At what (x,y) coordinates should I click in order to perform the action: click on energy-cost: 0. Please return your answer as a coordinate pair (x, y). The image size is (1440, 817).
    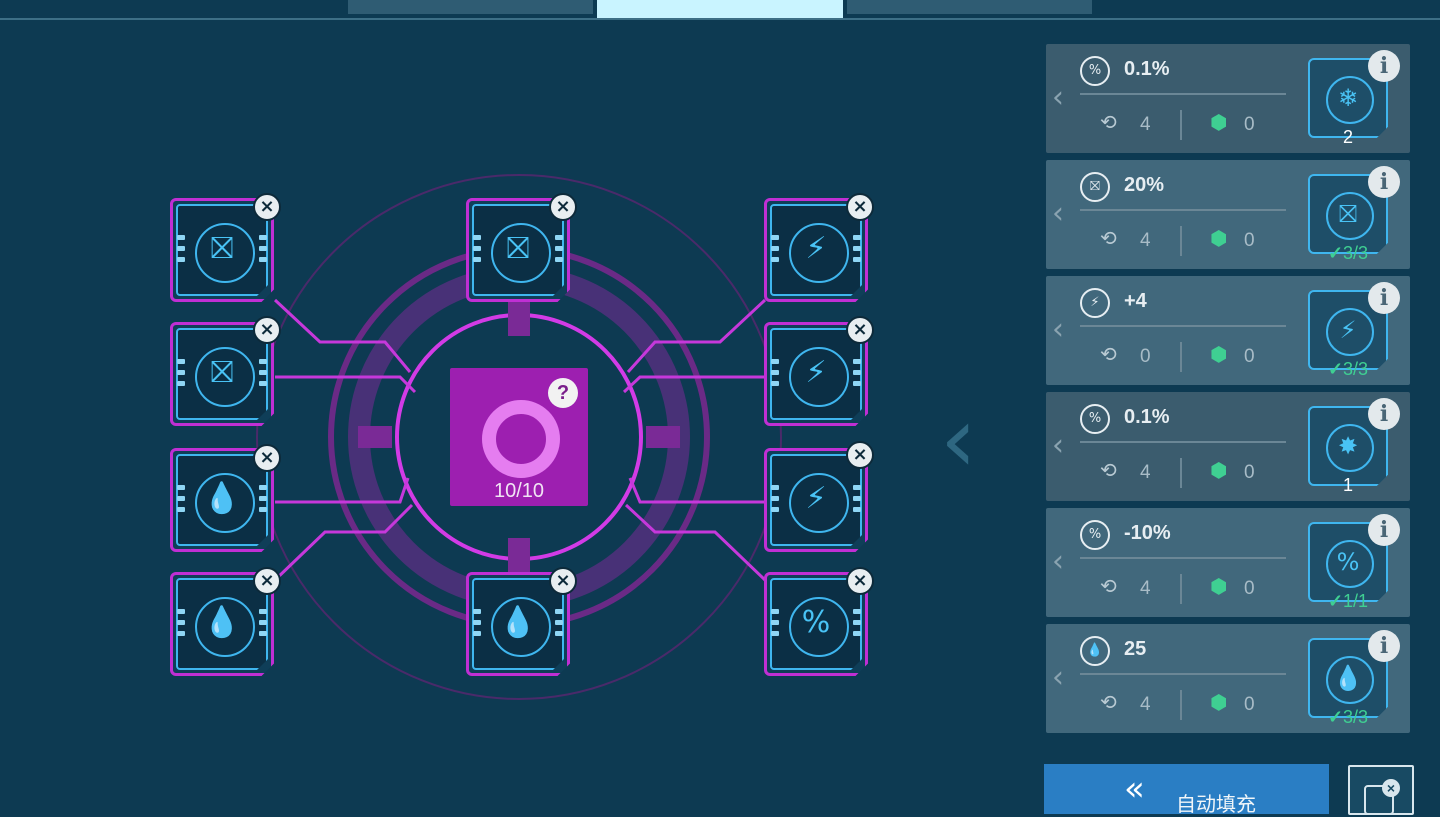
    Looking at the image, I should click on (1145, 356).